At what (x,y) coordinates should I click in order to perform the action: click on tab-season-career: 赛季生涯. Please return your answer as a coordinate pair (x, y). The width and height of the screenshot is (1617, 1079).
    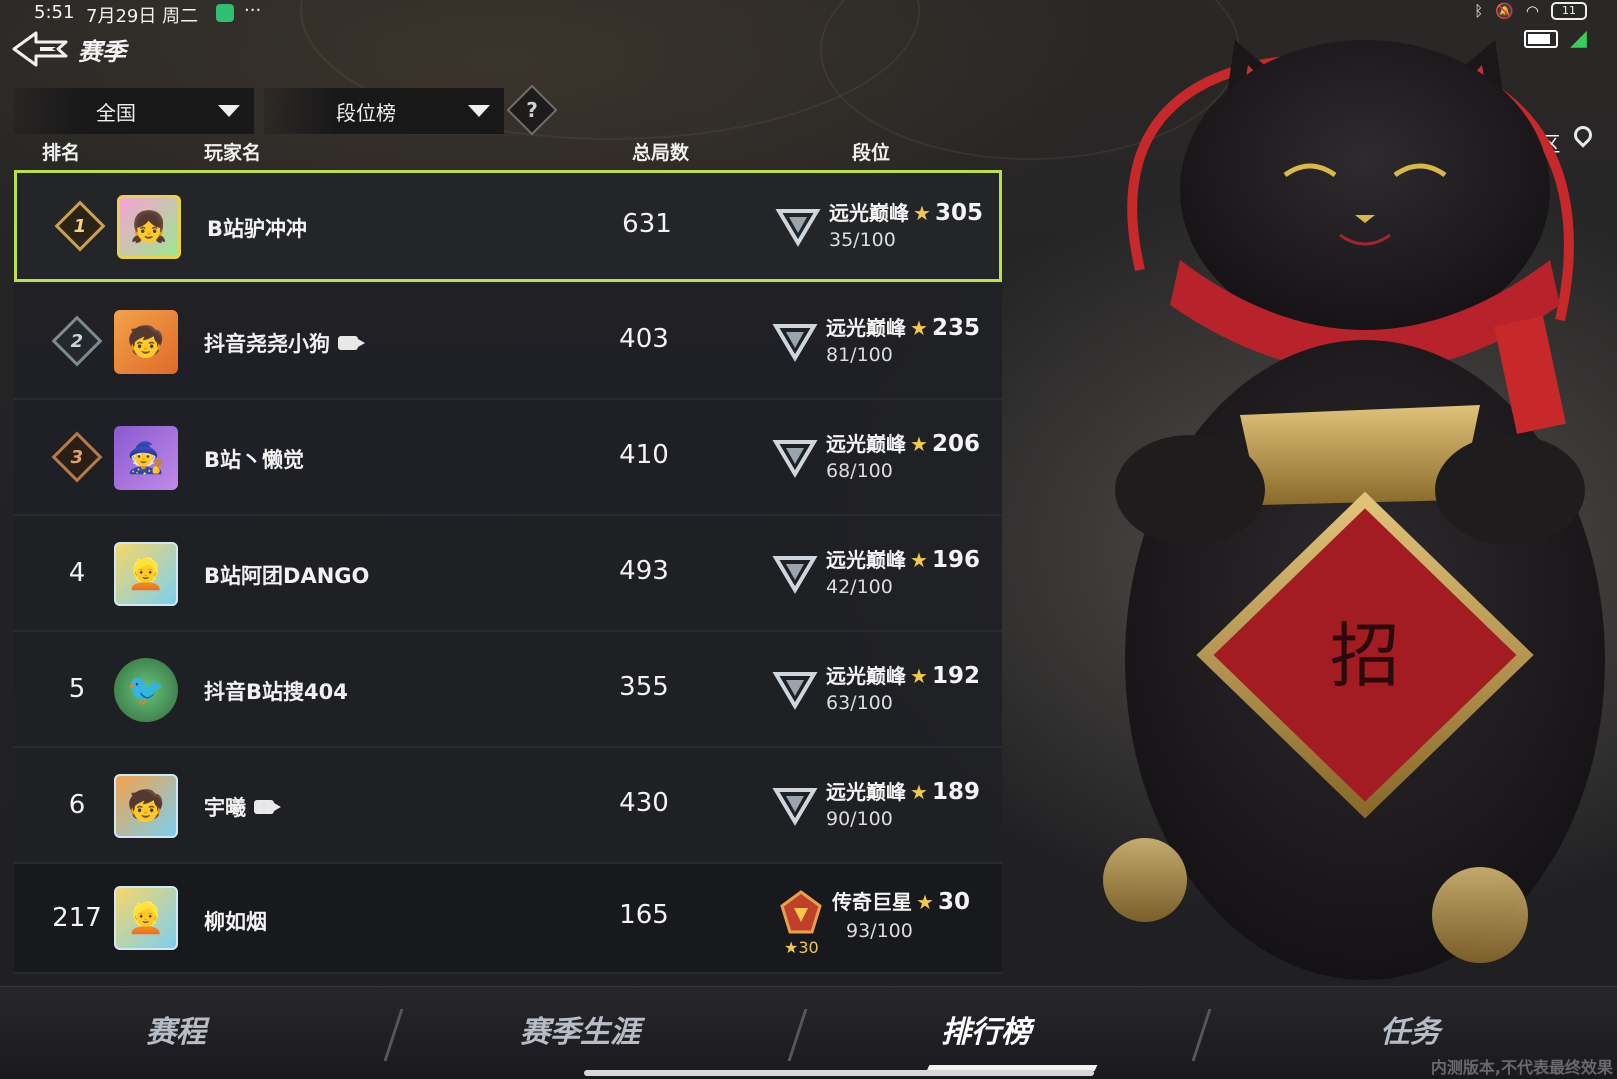
    Looking at the image, I should click on (580, 1029).